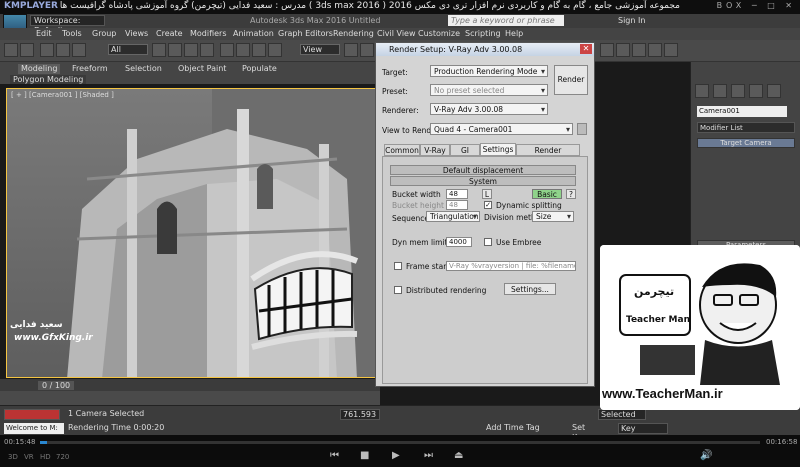  Describe the element at coordinates (742, 111) in the screenshot. I see `object-name-field: Camera001` at that location.